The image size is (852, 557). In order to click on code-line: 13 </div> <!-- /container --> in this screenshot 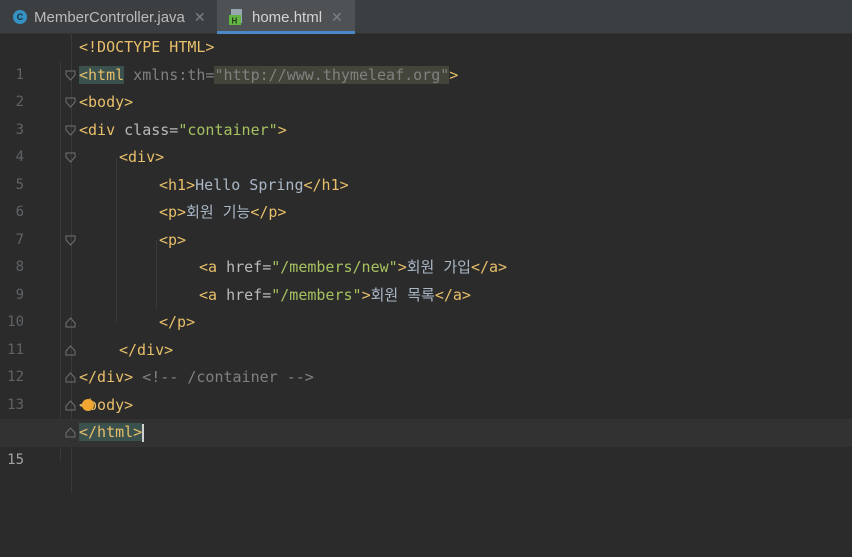, I will do `click(426, 388)`.